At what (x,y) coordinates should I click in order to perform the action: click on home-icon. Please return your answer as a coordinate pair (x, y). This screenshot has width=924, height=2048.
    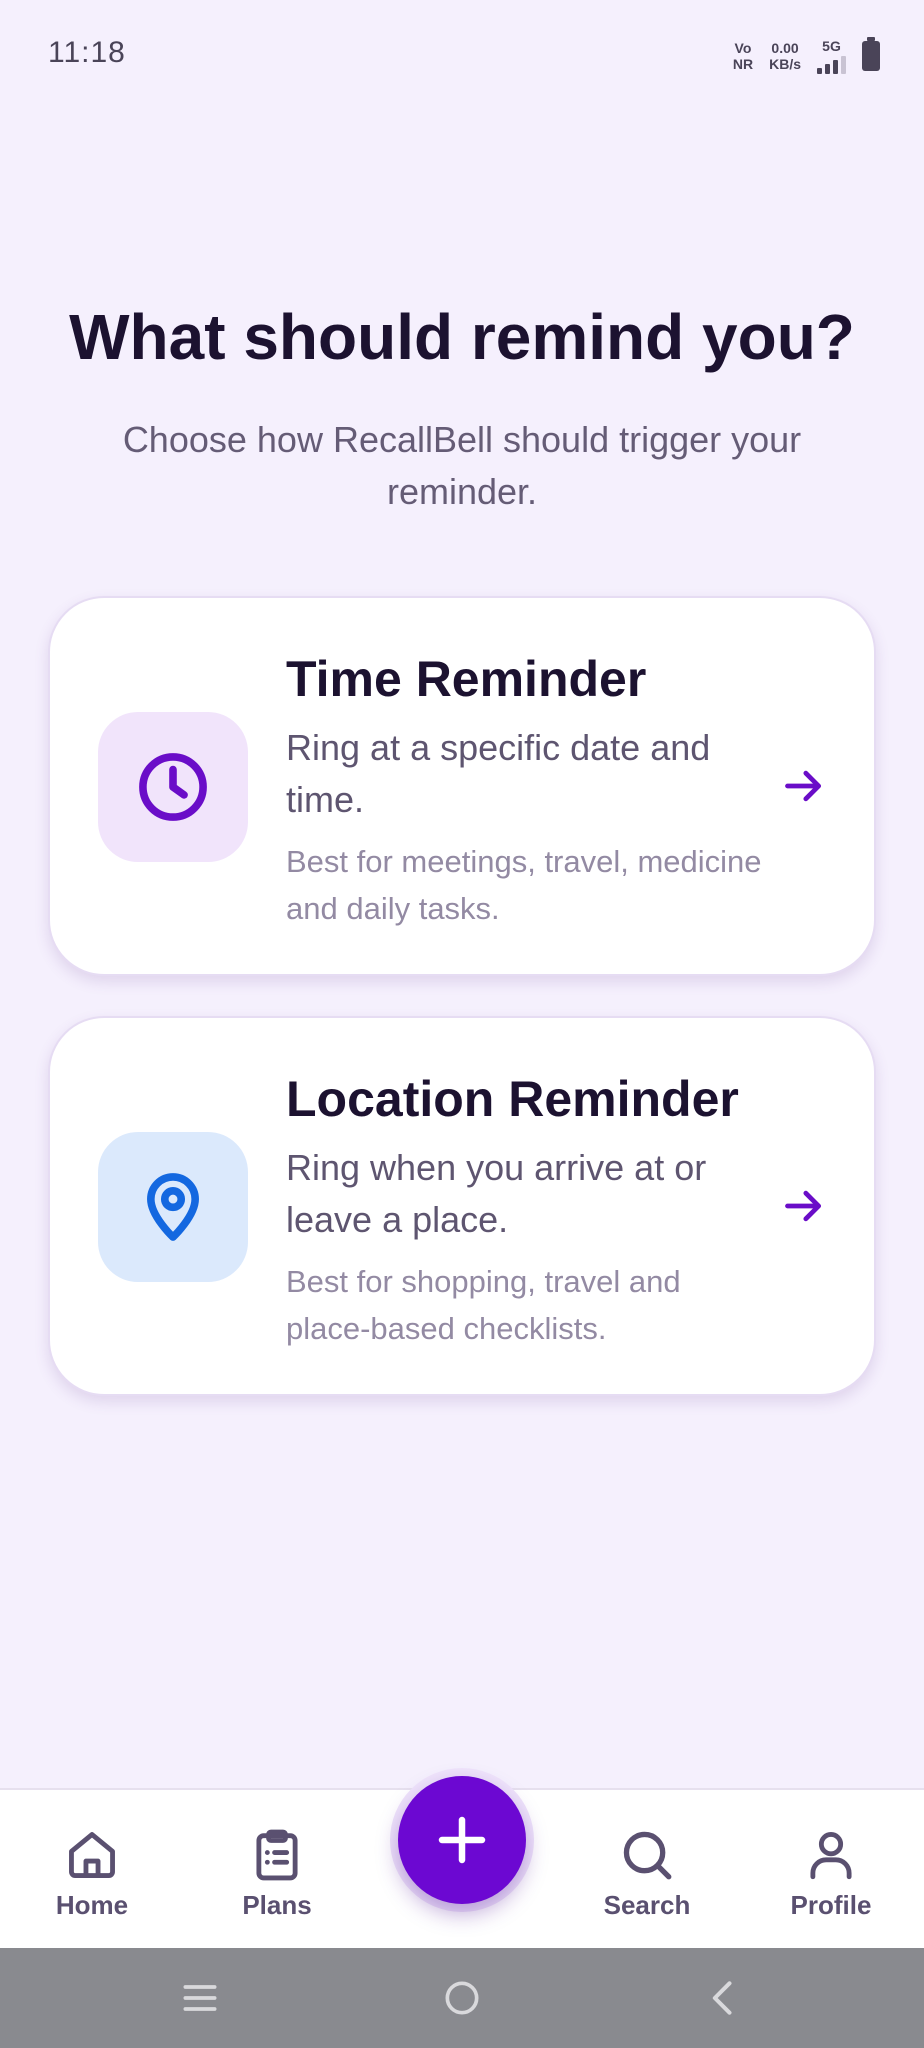
    Looking at the image, I should click on (92, 1855).